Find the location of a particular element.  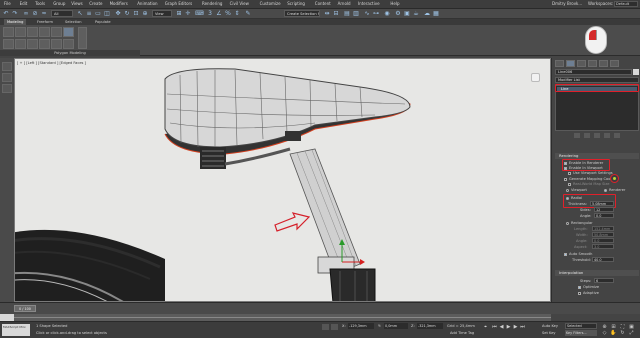

viewport-radio: Viewport is located at coordinates (576, 190).